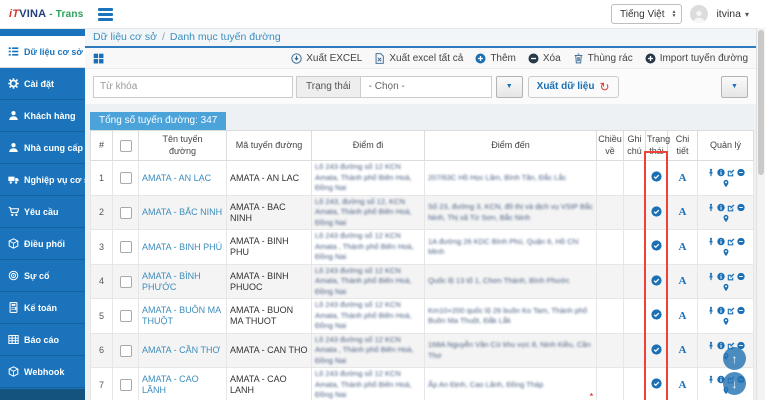 The image size is (765, 400). Describe the element at coordinates (42, 244) in the screenshot. I see `sidebar-item-cube: Điều phối` at that location.